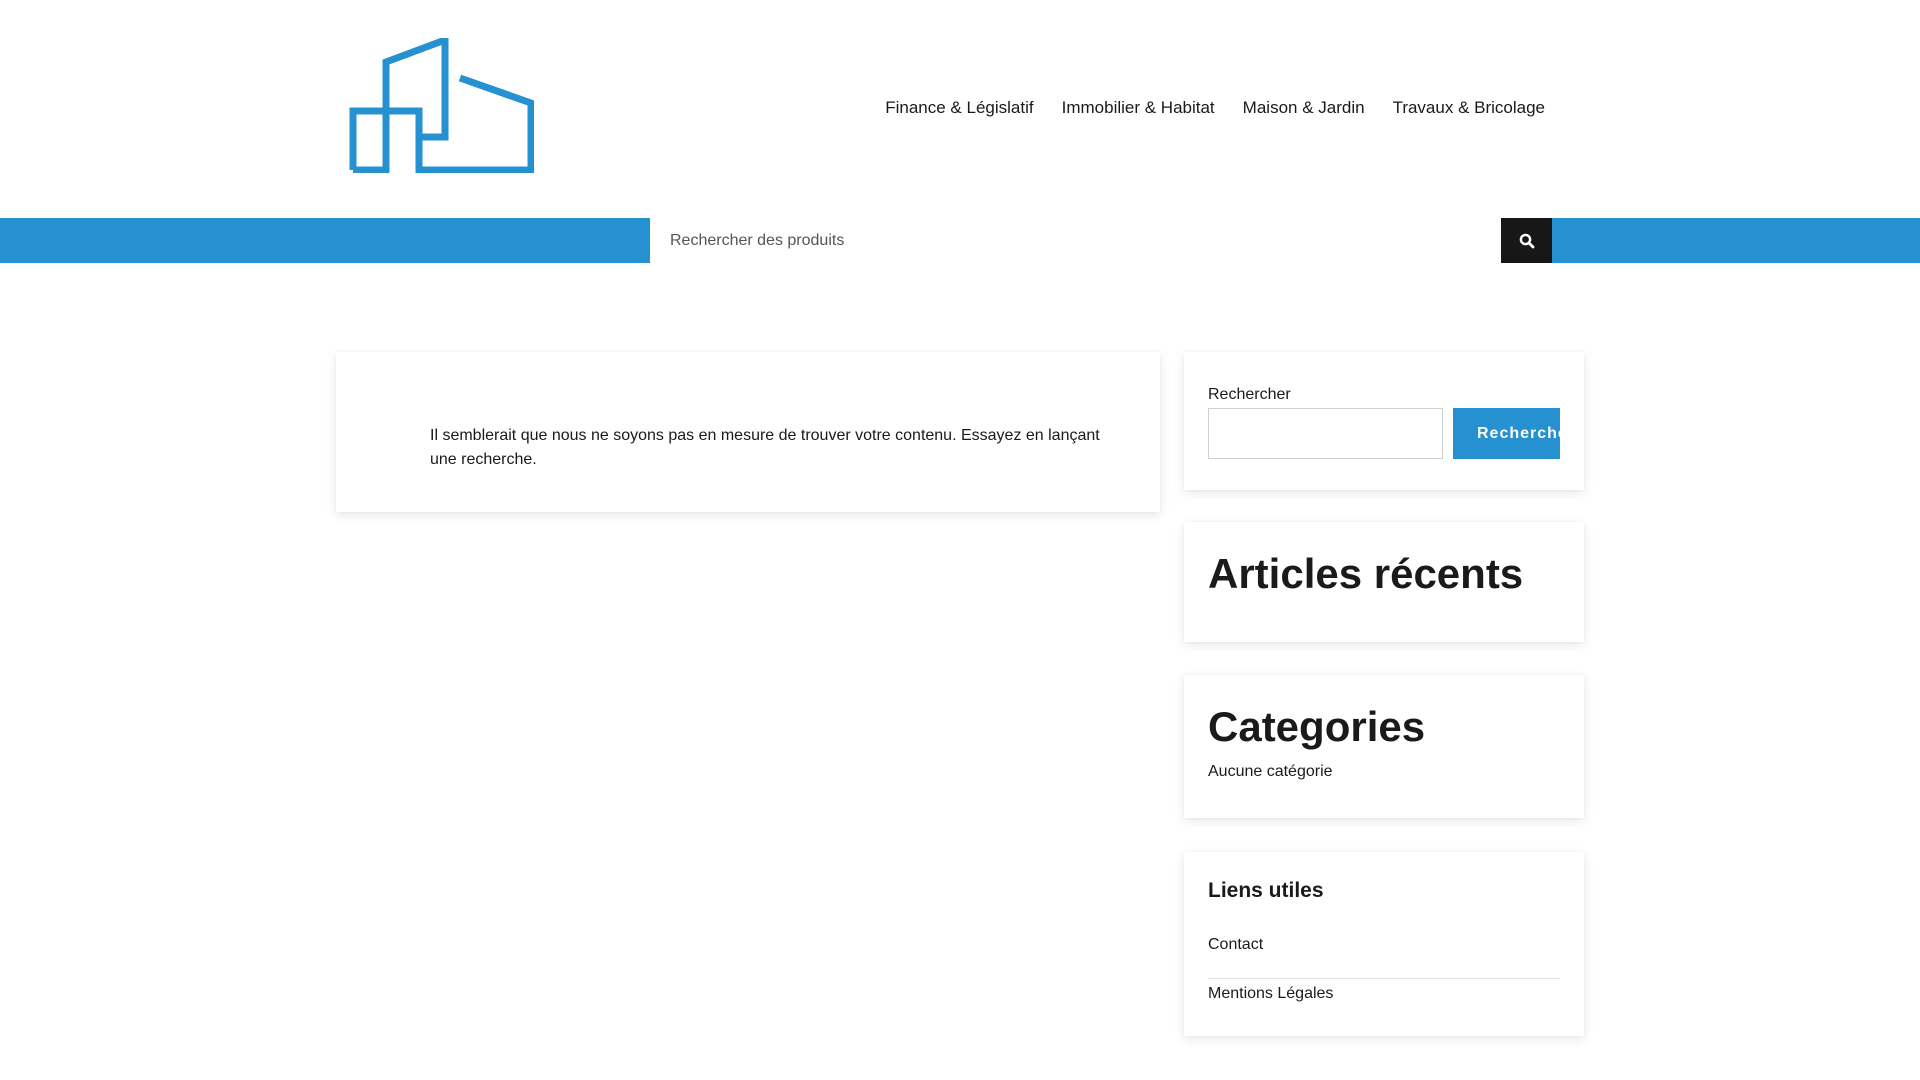 The height and width of the screenshot is (1080, 1920). I want to click on nav-item-finance-legislatif: Finance & Législatif, so click(959, 108).